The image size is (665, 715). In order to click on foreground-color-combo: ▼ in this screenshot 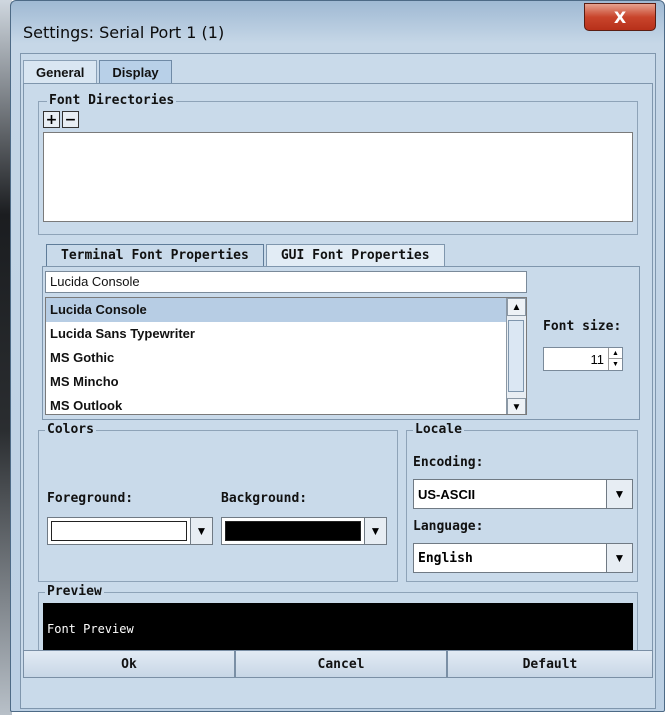, I will do `click(130, 531)`.